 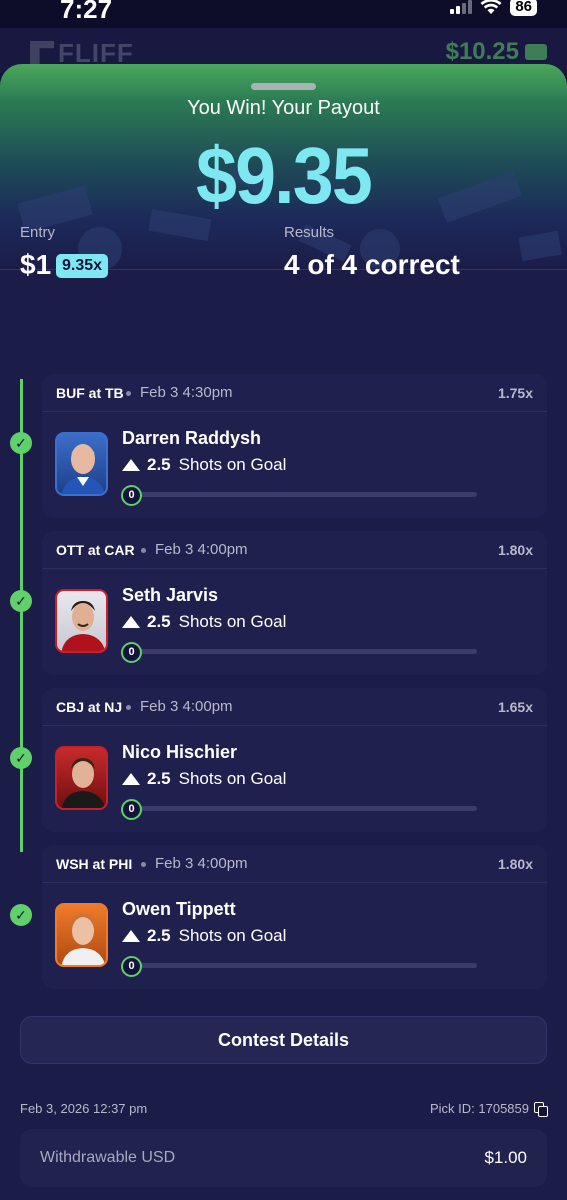 What do you see at coordinates (192, 438) in the screenshot?
I see `player-name: Darren Raddysh` at bounding box center [192, 438].